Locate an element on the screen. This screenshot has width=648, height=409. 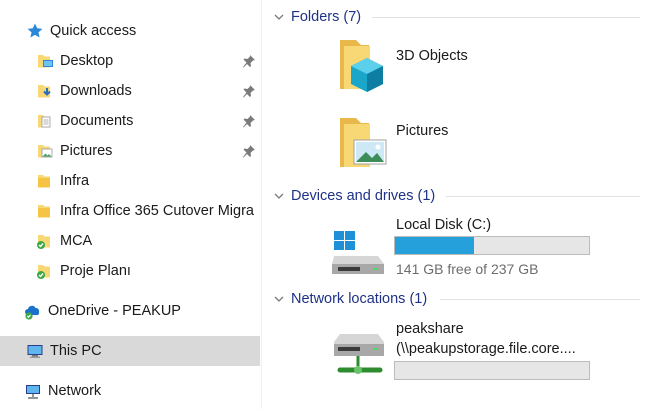
nav-item-label: MCA is located at coordinates (76, 241).